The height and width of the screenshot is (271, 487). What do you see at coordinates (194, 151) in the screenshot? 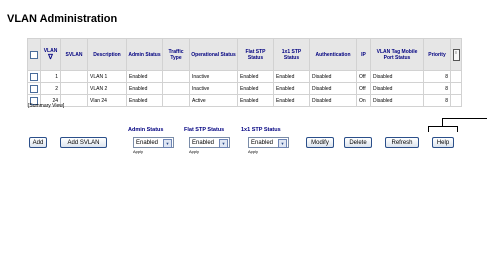
I see `apply-flat-stp-link: Apply` at bounding box center [194, 151].